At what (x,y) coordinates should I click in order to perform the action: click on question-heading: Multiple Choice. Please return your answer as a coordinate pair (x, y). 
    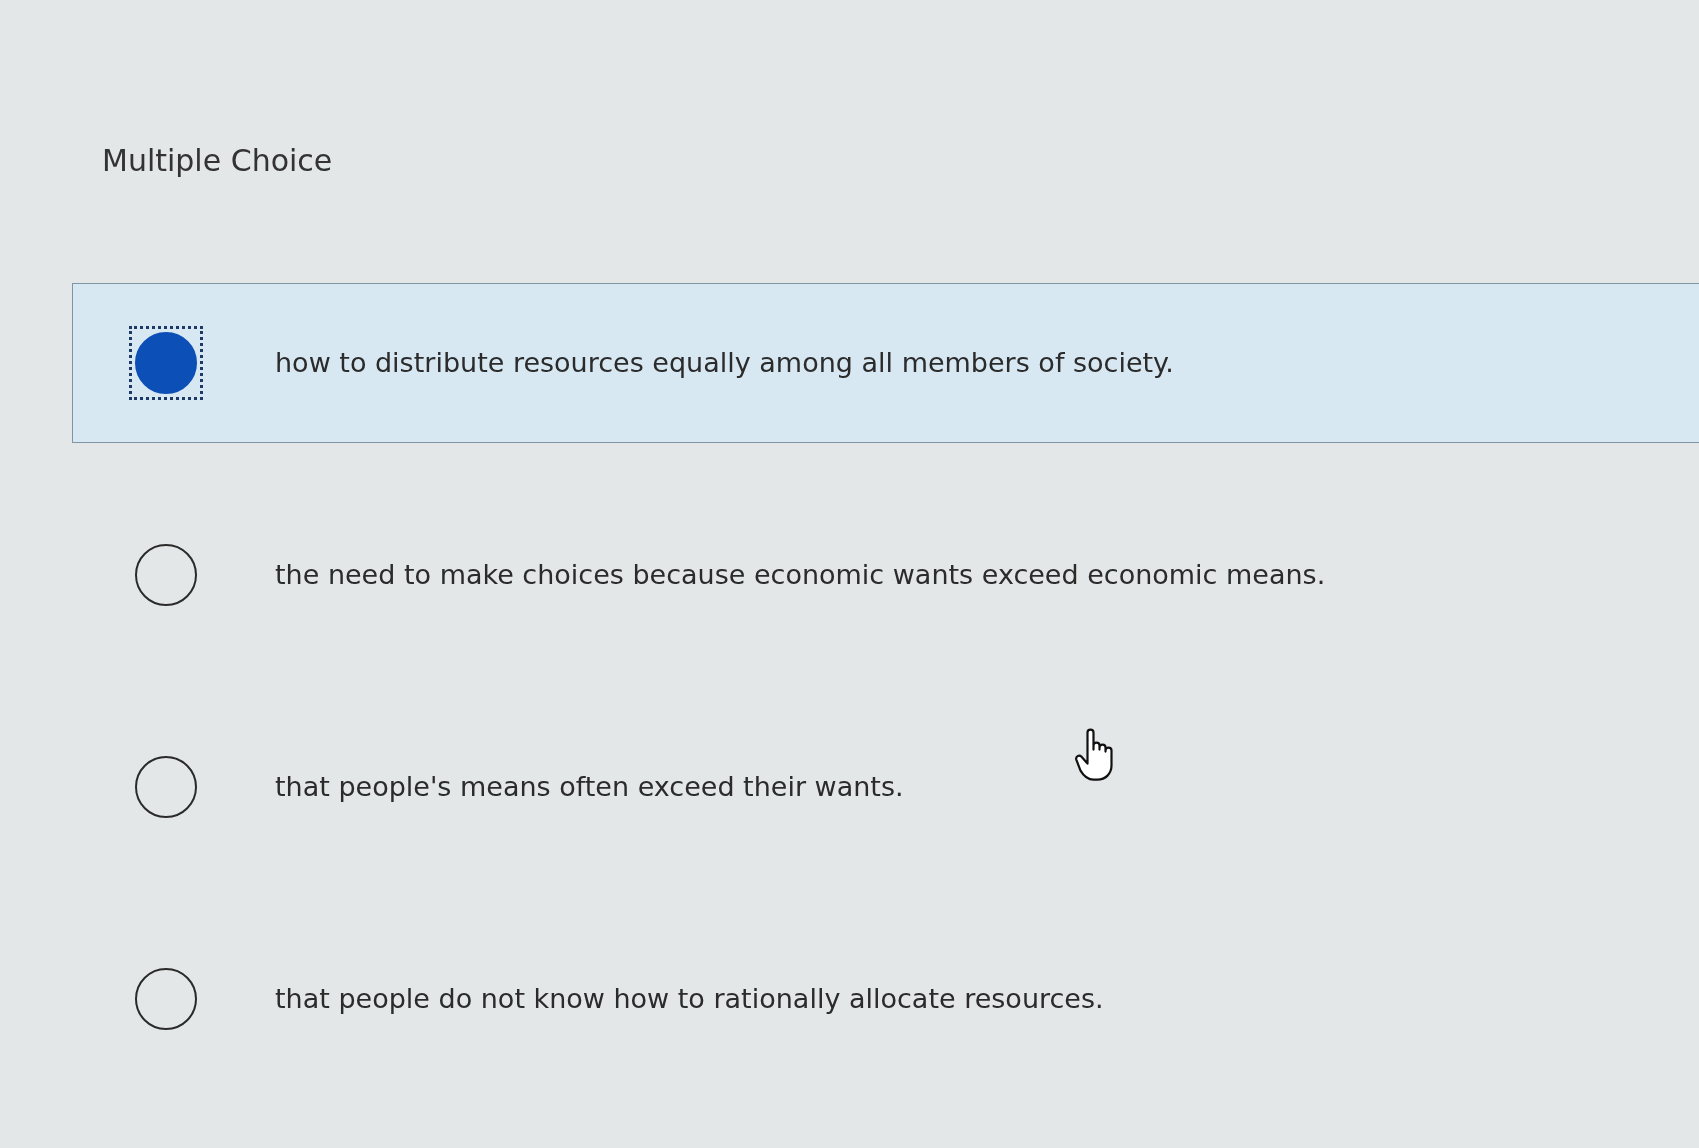
    Looking at the image, I should click on (217, 161).